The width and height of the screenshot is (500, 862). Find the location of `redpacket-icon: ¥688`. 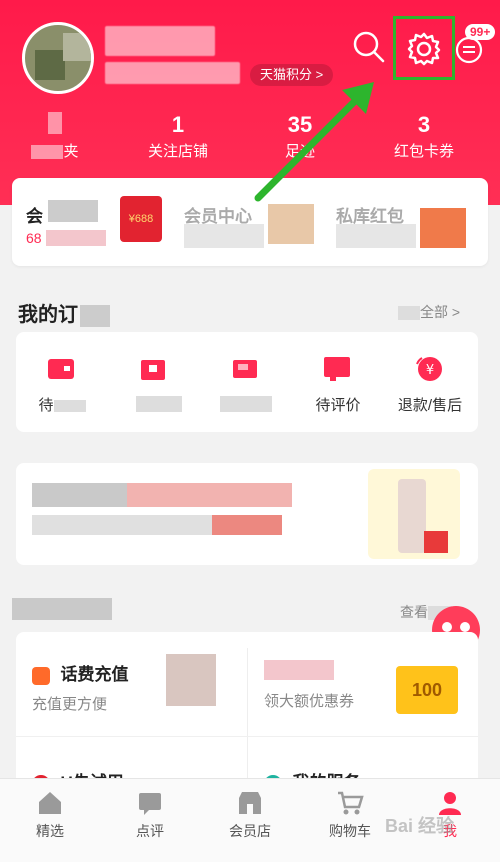

redpacket-icon: ¥688 is located at coordinates (141, 219).